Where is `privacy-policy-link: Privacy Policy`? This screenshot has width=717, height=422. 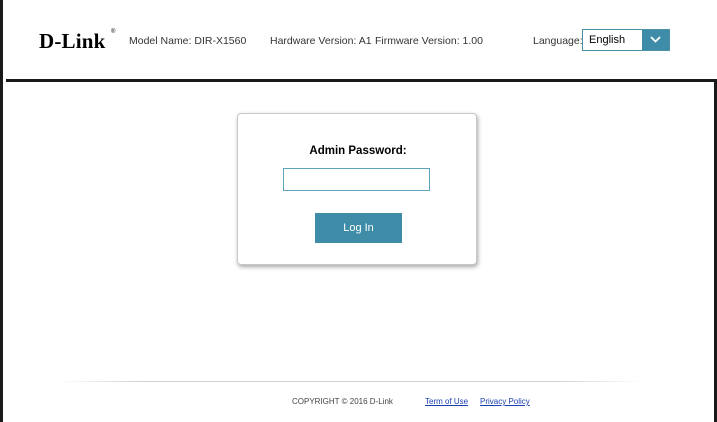 privacy-policy-link: Privacy Policy is located at coordinates (505, 401).